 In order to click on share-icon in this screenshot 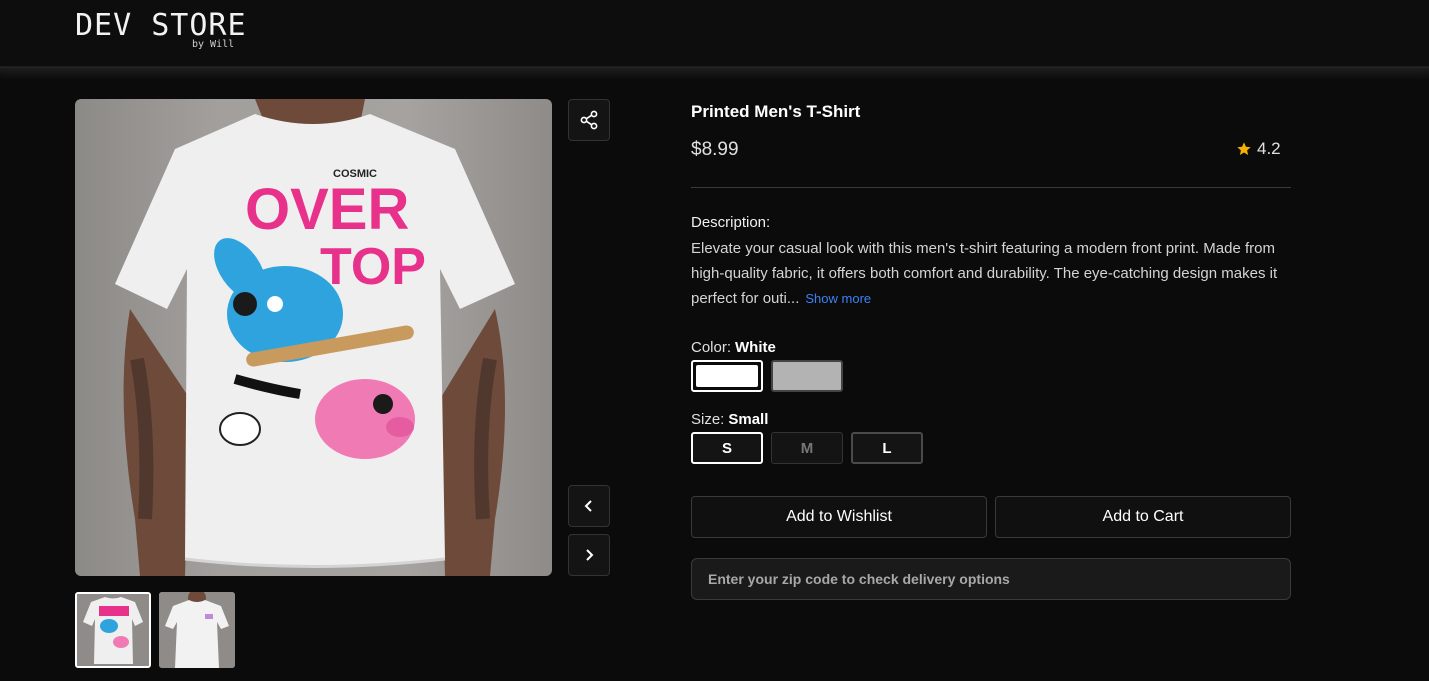, I will do `click(589, 120)`.